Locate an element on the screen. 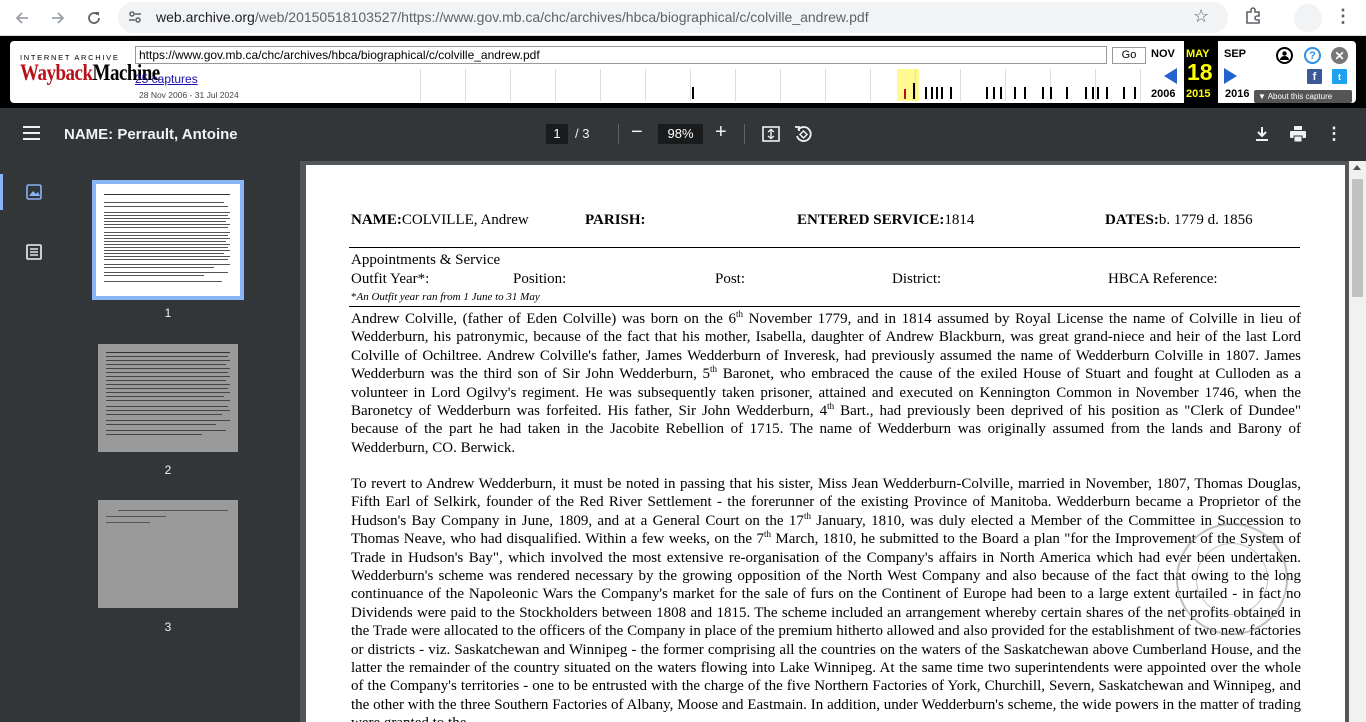  thumbnail-number-1: 1 is located at coordinates (168, 313).